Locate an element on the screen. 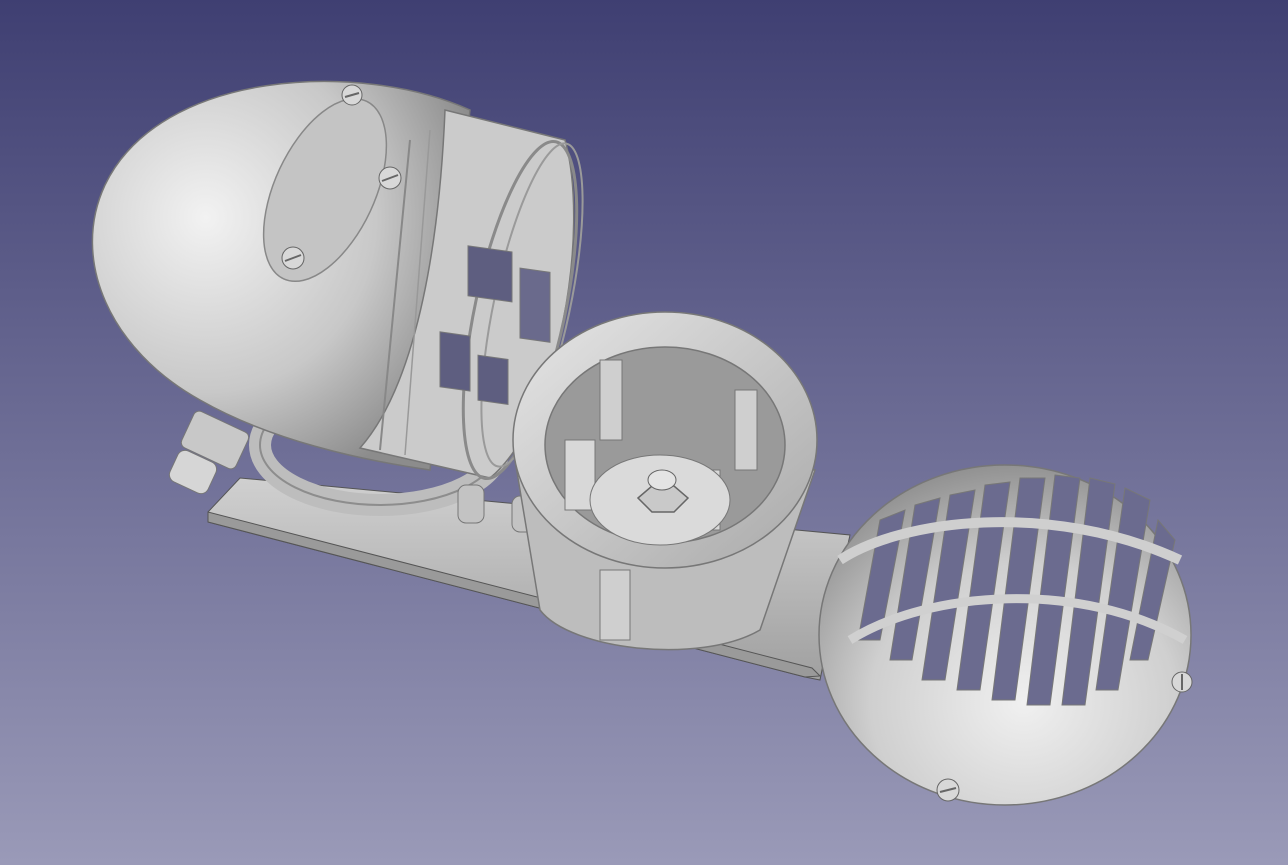 This screenshot has height=865, width=1288. standoff-post is located at coordinates (471, 504).